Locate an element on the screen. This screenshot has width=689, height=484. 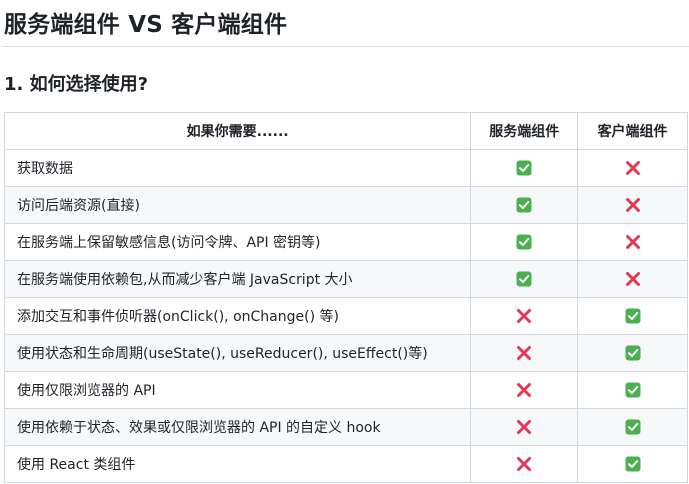
need-cell: 在服务端使用依赖包,从而减少客户端 JavaScript 大小 is located at coordinates (237, 279).